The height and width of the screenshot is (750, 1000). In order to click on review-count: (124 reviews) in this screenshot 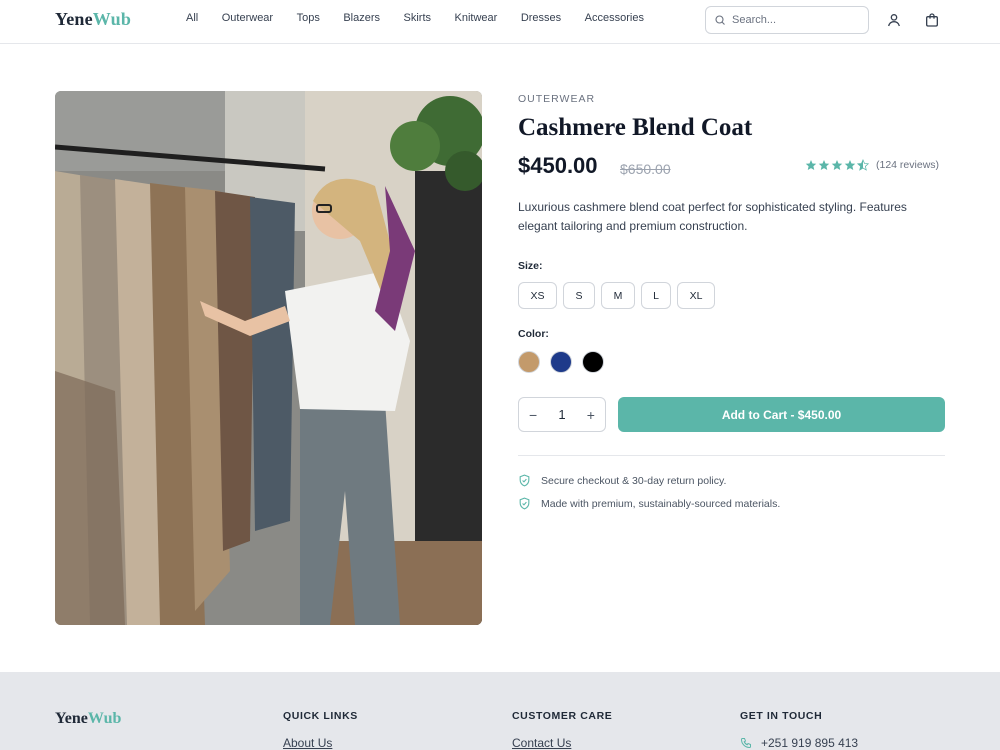, I will do `click(907, 165)`.